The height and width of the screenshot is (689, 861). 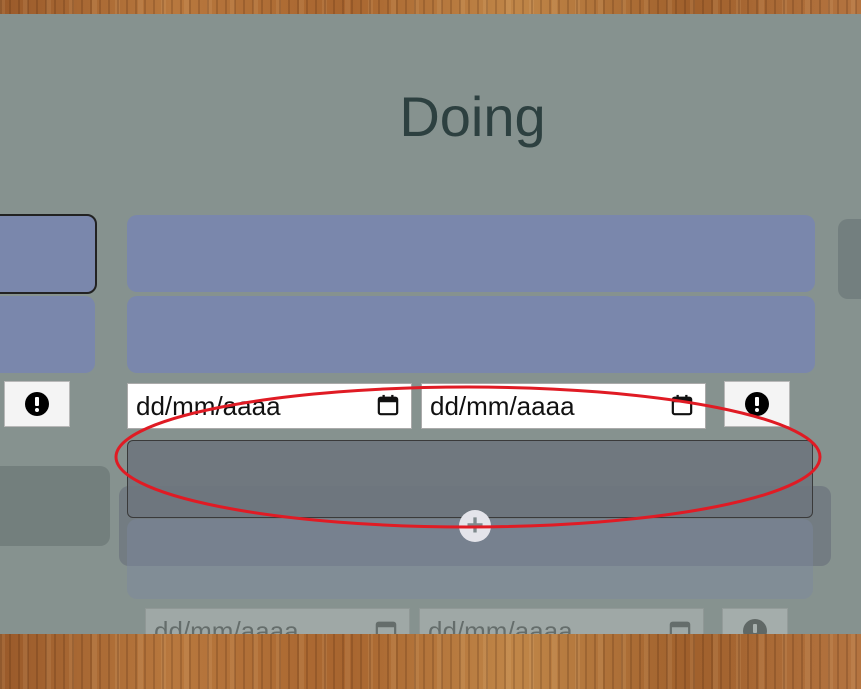 I want to click on column-title: Doing, so click(x=472, y=116).